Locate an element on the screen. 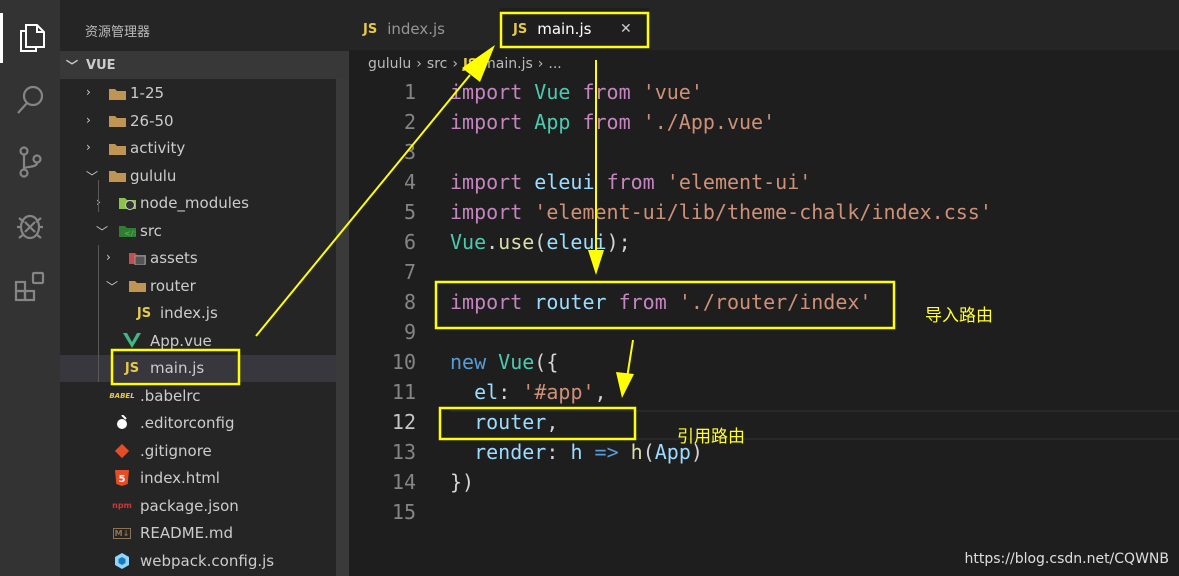 The width and height of the screenshot is (1179, 576). code-line: new Vue({ is located at coordinates (504, 362).